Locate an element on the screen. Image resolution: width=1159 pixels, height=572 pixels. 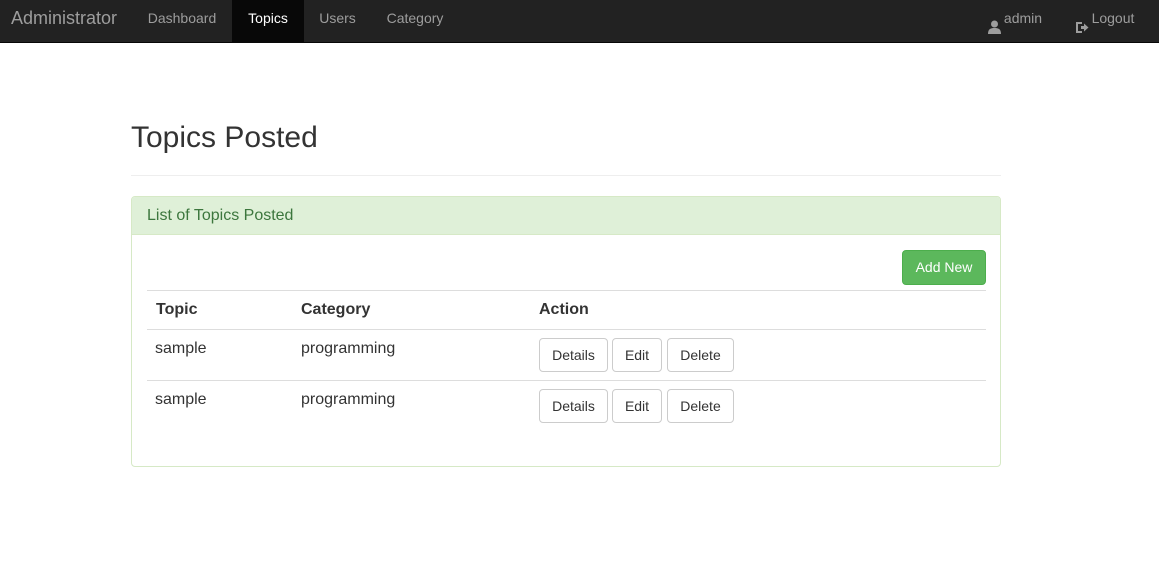
page-title: Topics Posted is located at coordinates (224, 137).